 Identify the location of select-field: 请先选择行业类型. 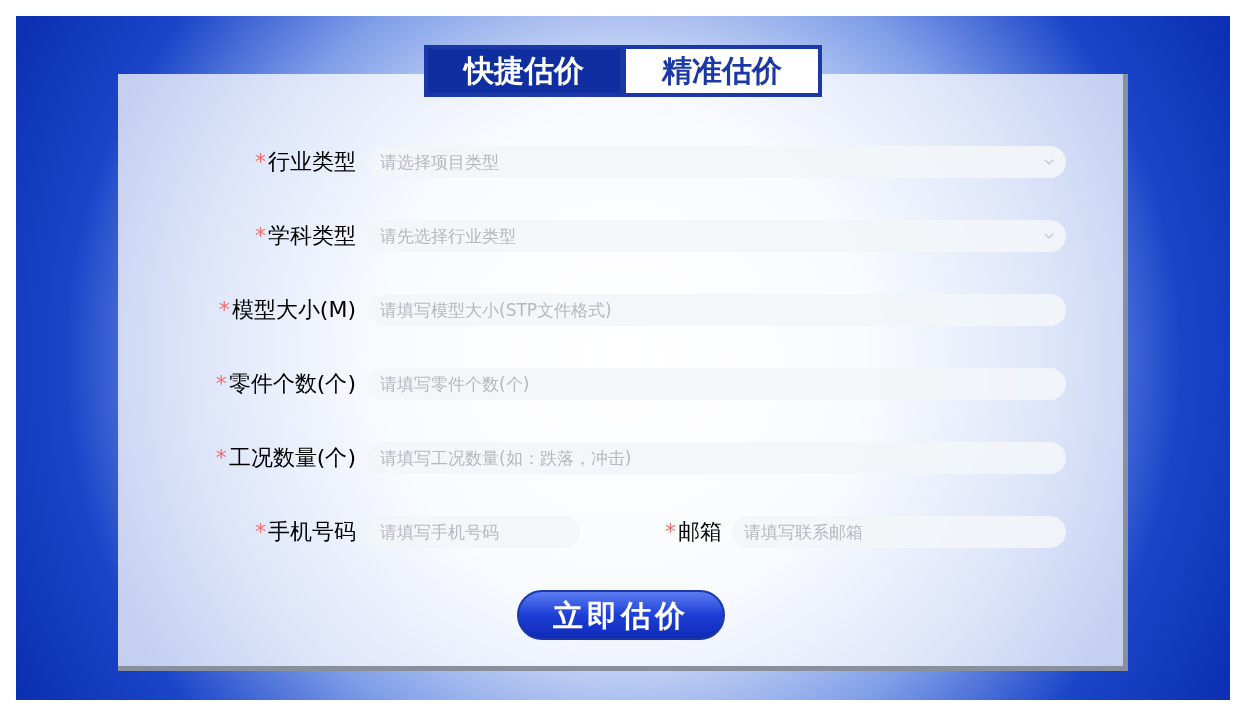
(717, 235).